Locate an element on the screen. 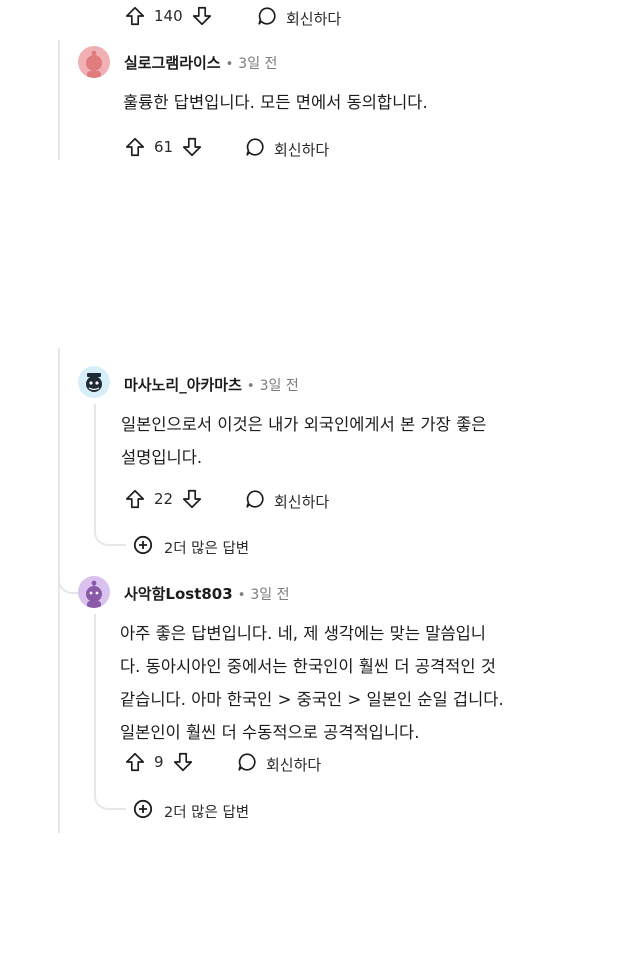 The height and width of the screenshot is (958, 640). vote-count: 22 is located at coordinates (164, 499).